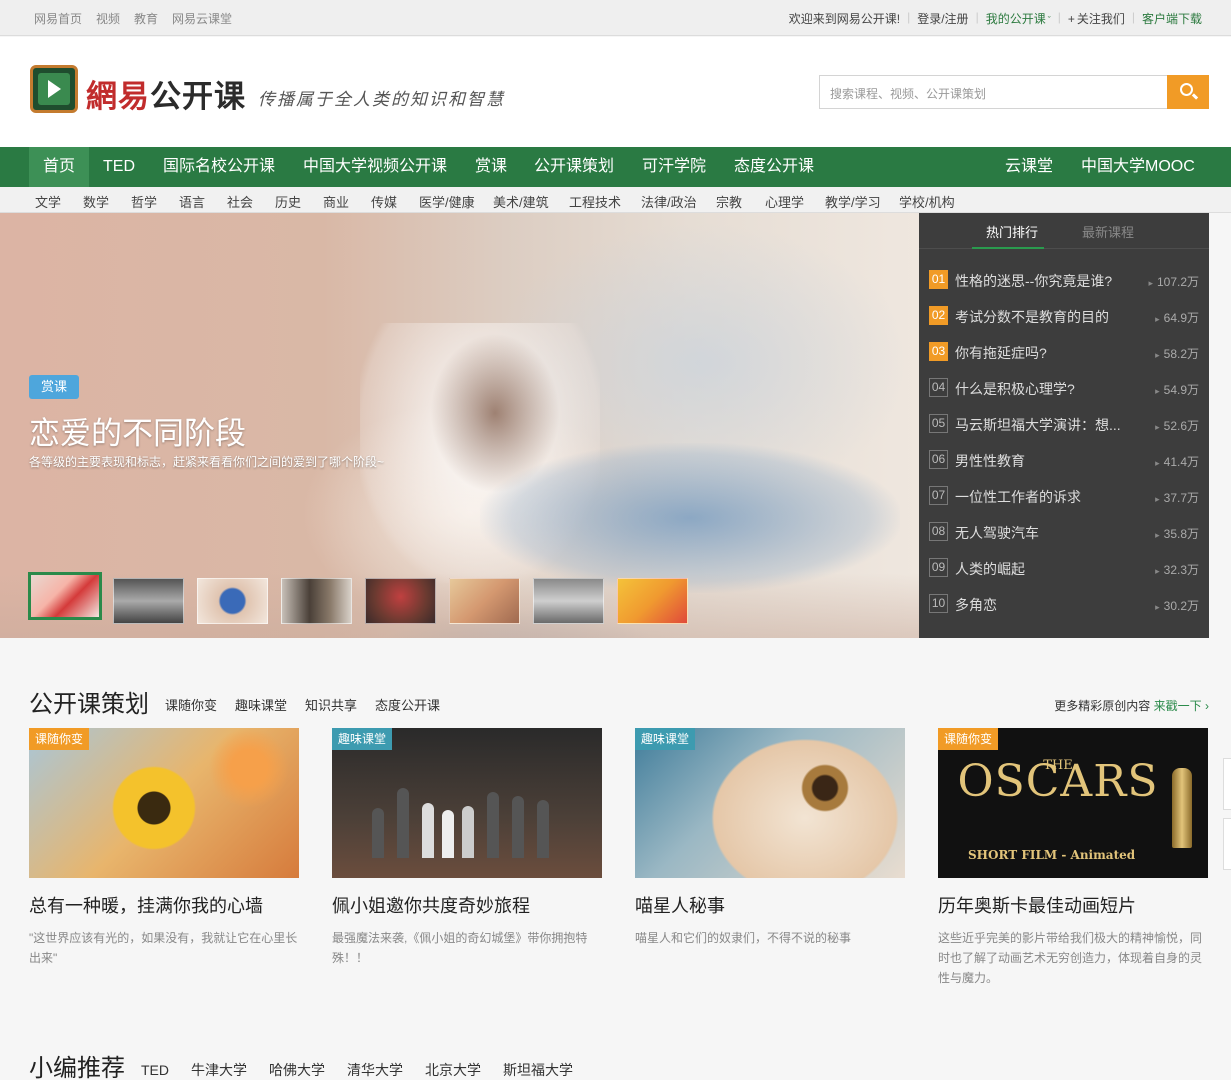  I want to click on view-count: 107.2万, so click(1173, 281).